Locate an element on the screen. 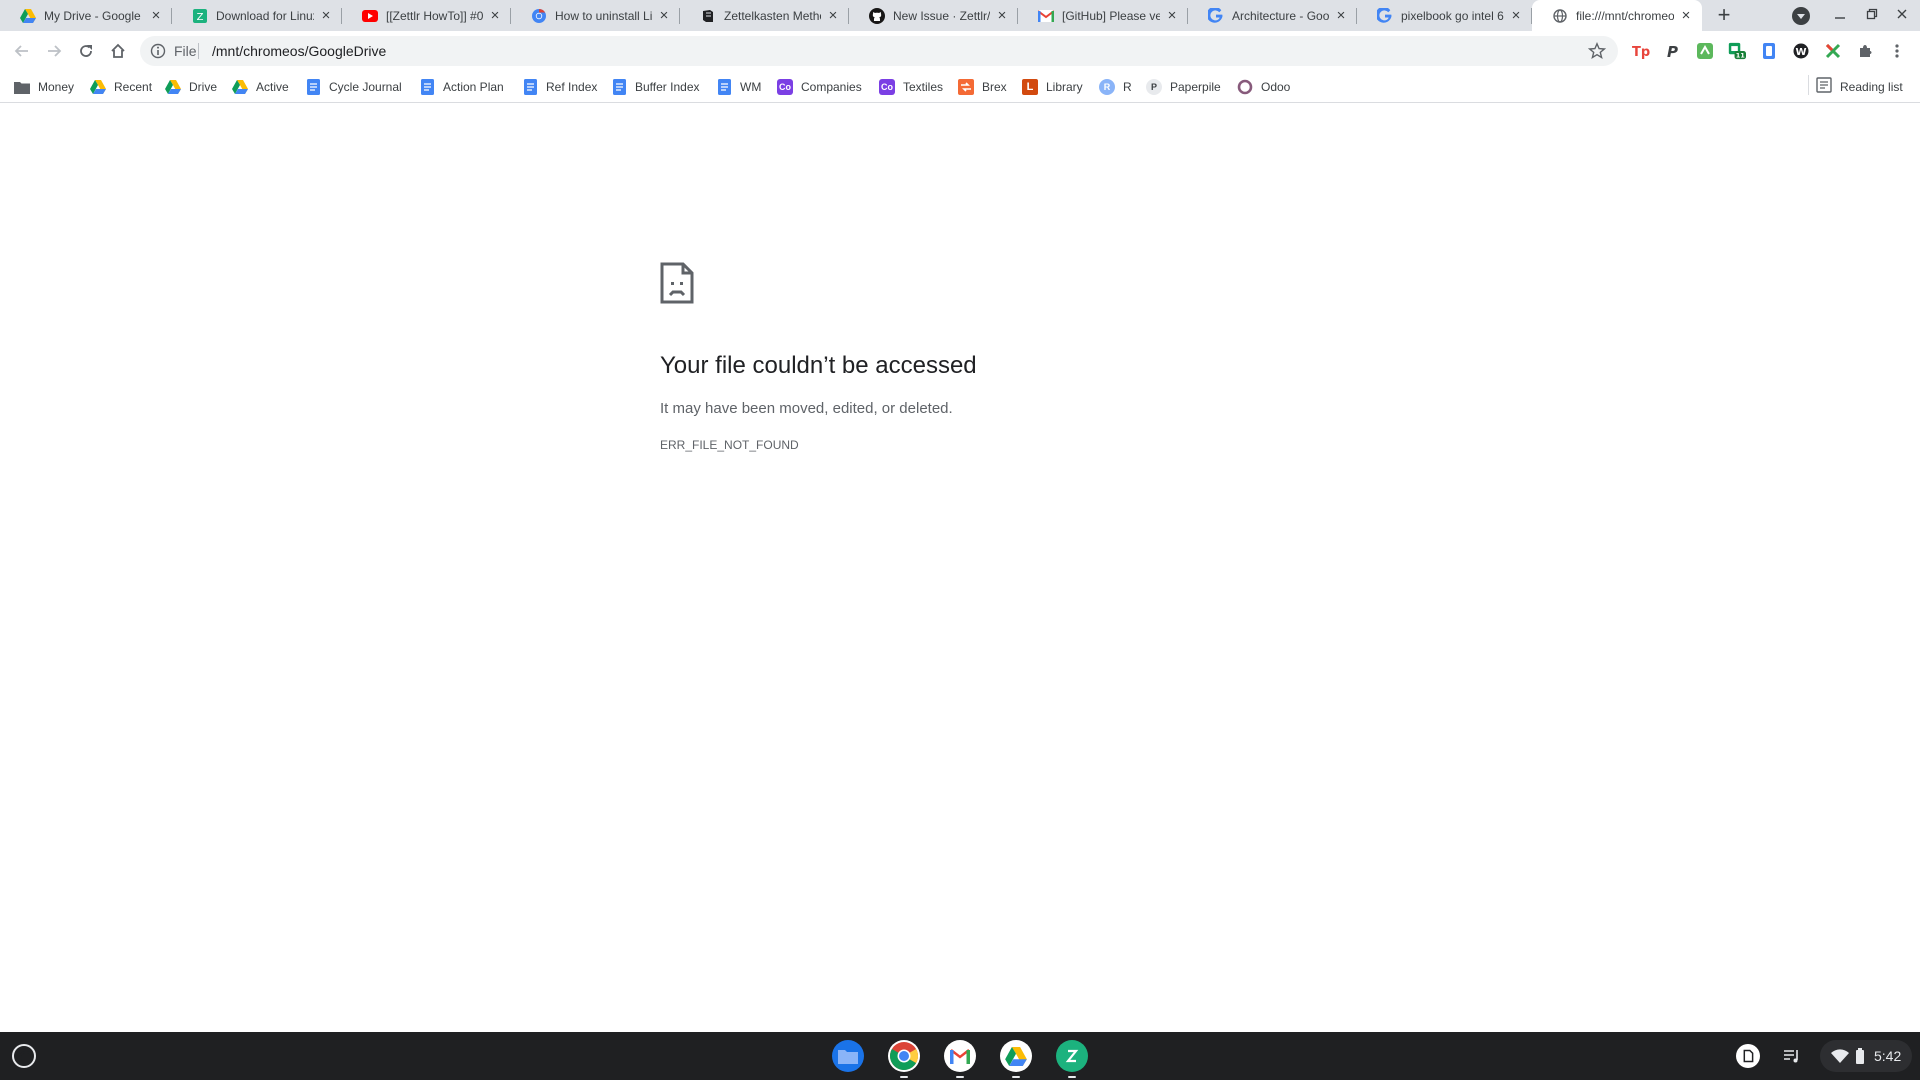 This screenshot has height=1080, width=1920. home-icon is located at coordinates (118, 51).